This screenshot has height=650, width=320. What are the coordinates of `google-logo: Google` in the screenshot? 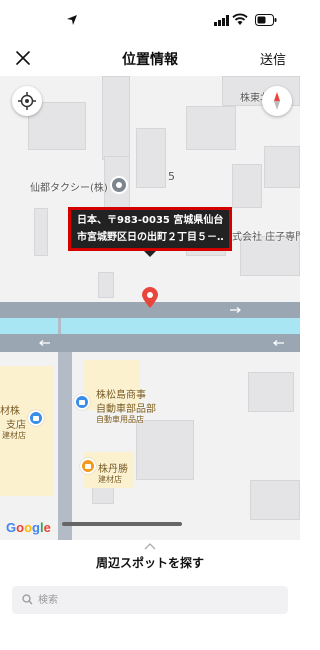 It's located at (28, 527).